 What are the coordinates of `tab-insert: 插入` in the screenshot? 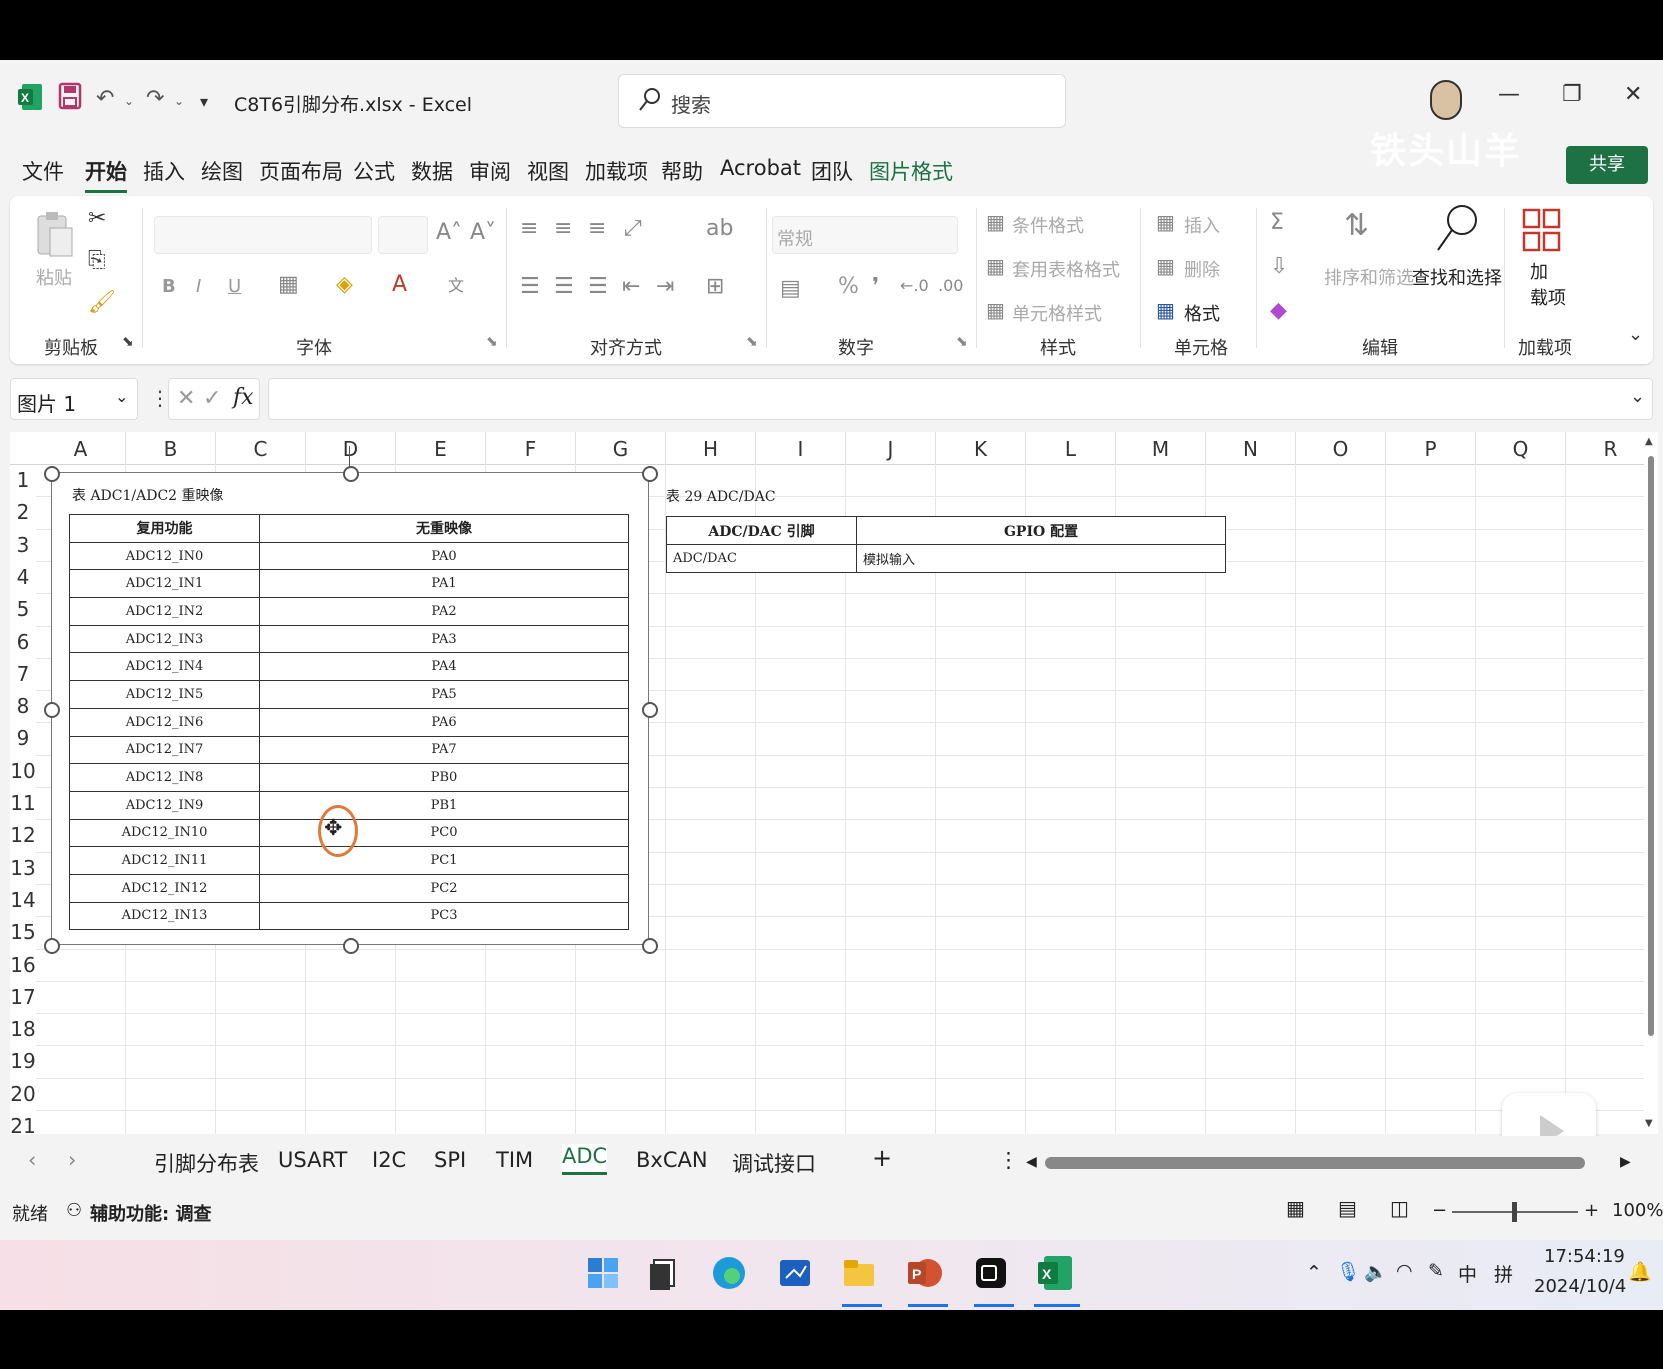 It's located at (164, 171).